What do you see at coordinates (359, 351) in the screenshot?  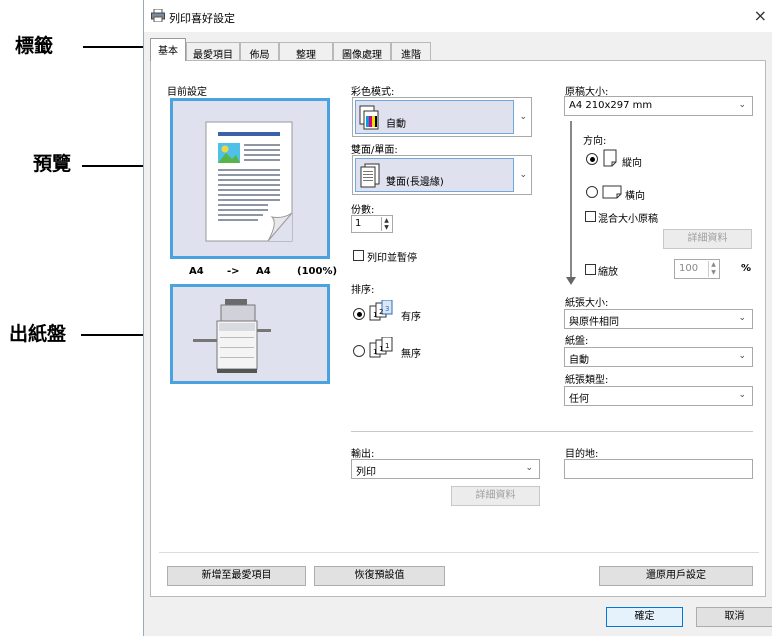 I see `sort-uncollated-radio` at bounding box center [359, 351].